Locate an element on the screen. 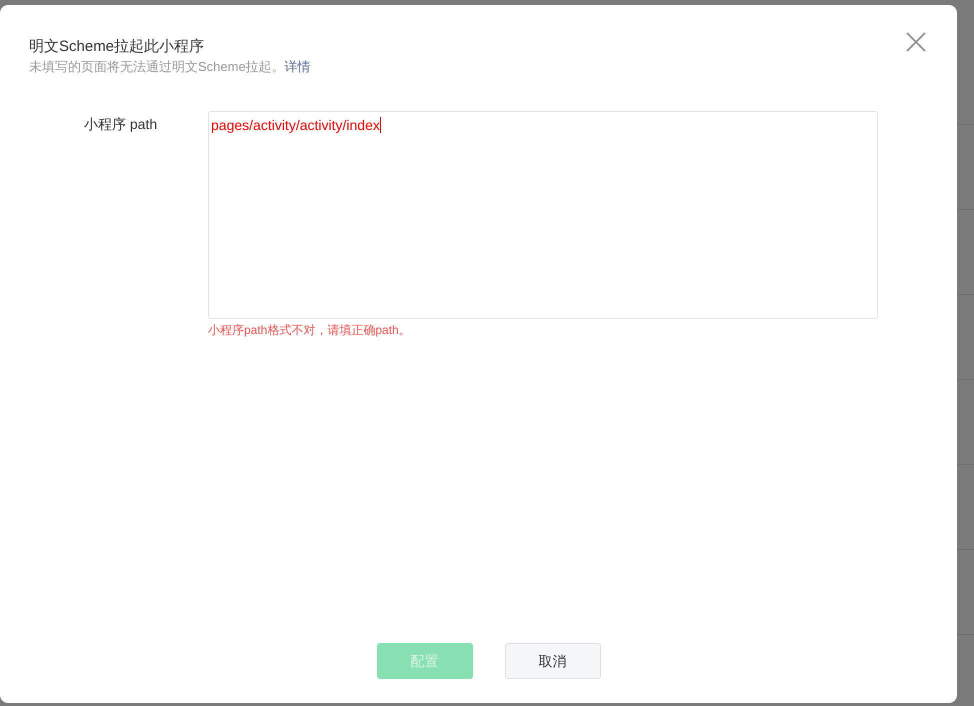 The height and width of the screenshot is (706, 974). dialog-title: 明文Scheme拉起此小程序 is located at coordinates (117, 47).